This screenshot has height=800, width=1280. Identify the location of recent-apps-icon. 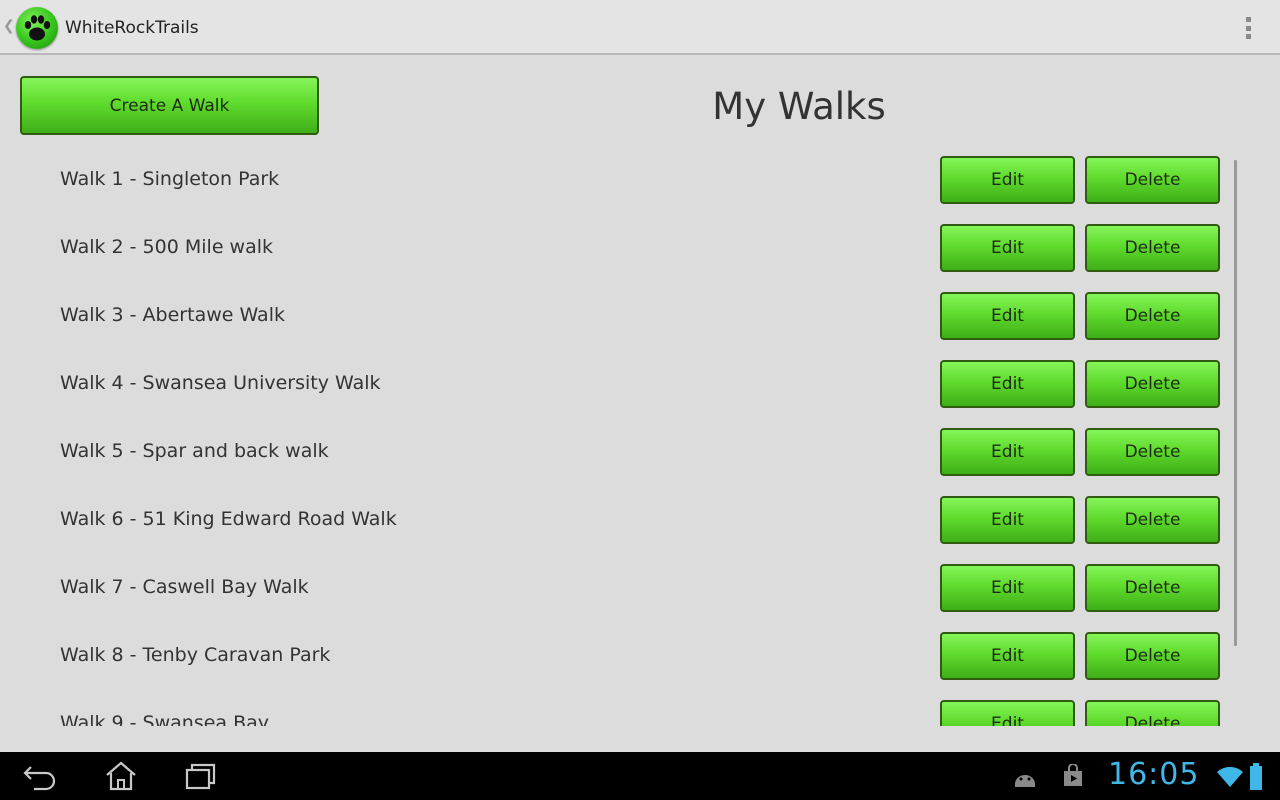
(201, 776).